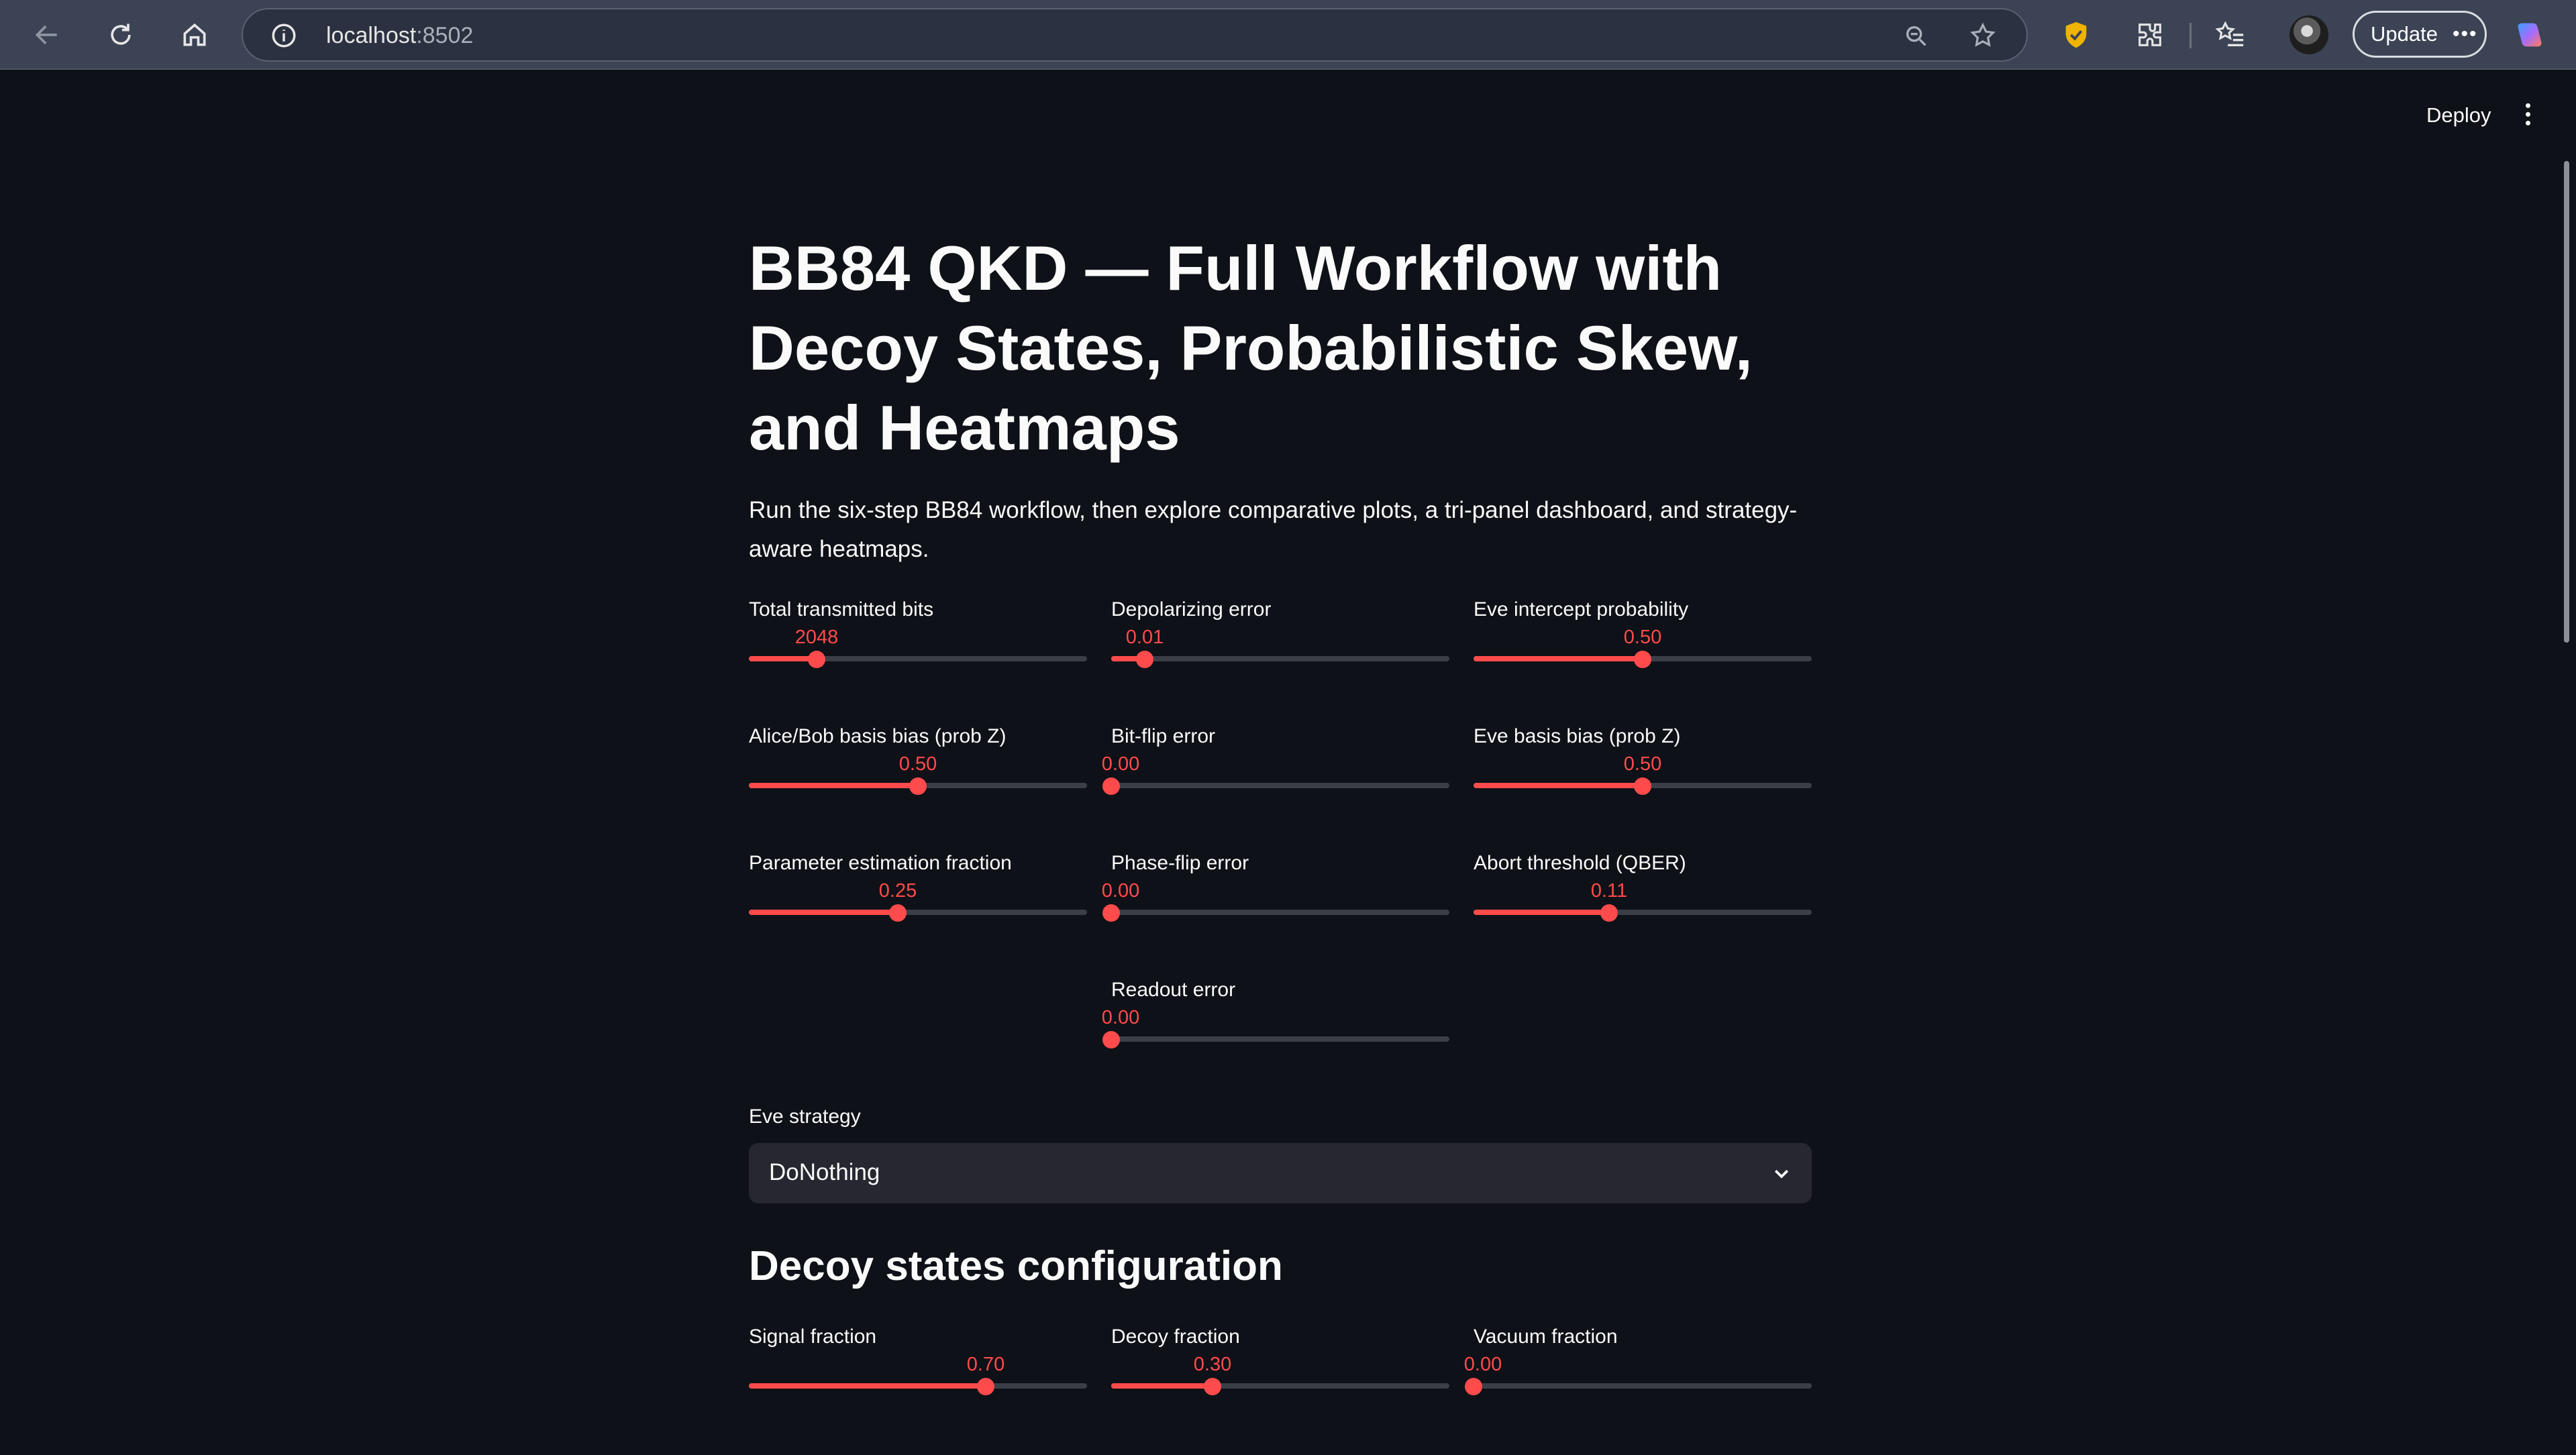 This screenshot has width=2576, height=1455. I want to click on slider-value: 0.70, so click(985, 1364).